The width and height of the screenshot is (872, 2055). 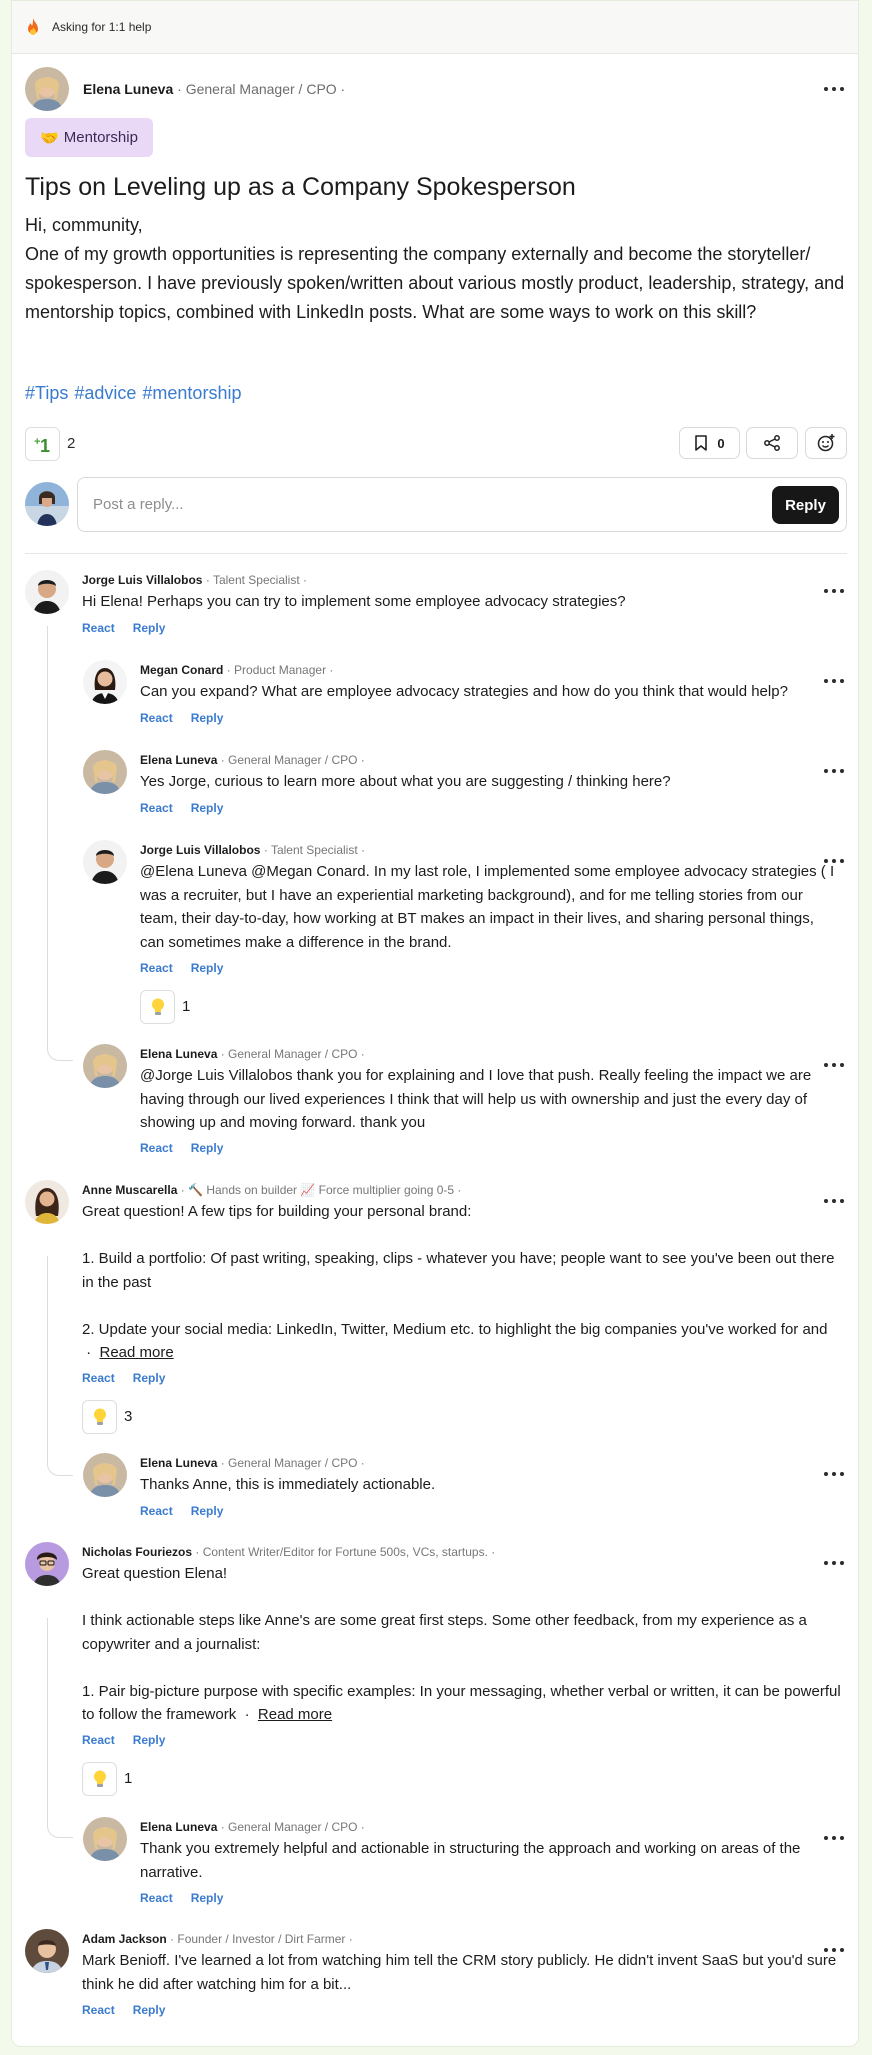 What do you see at coordinates (128, 1416) in the screenshot?
I see `reaction-count: 3` at bounding box center [128, 1416].